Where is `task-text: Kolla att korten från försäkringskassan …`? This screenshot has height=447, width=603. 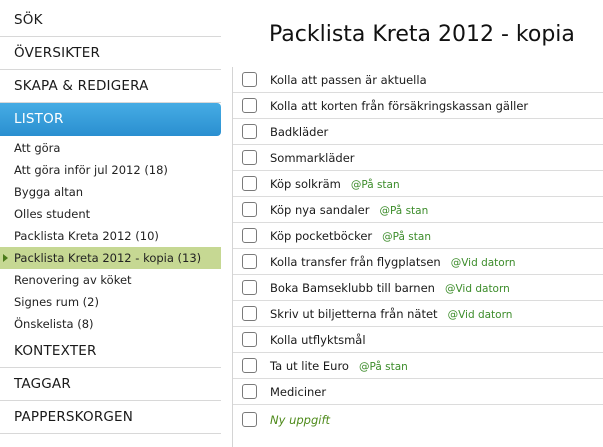
task-text: Kolla att korten från försäkringskassan … is located at coordinates (399, 106).